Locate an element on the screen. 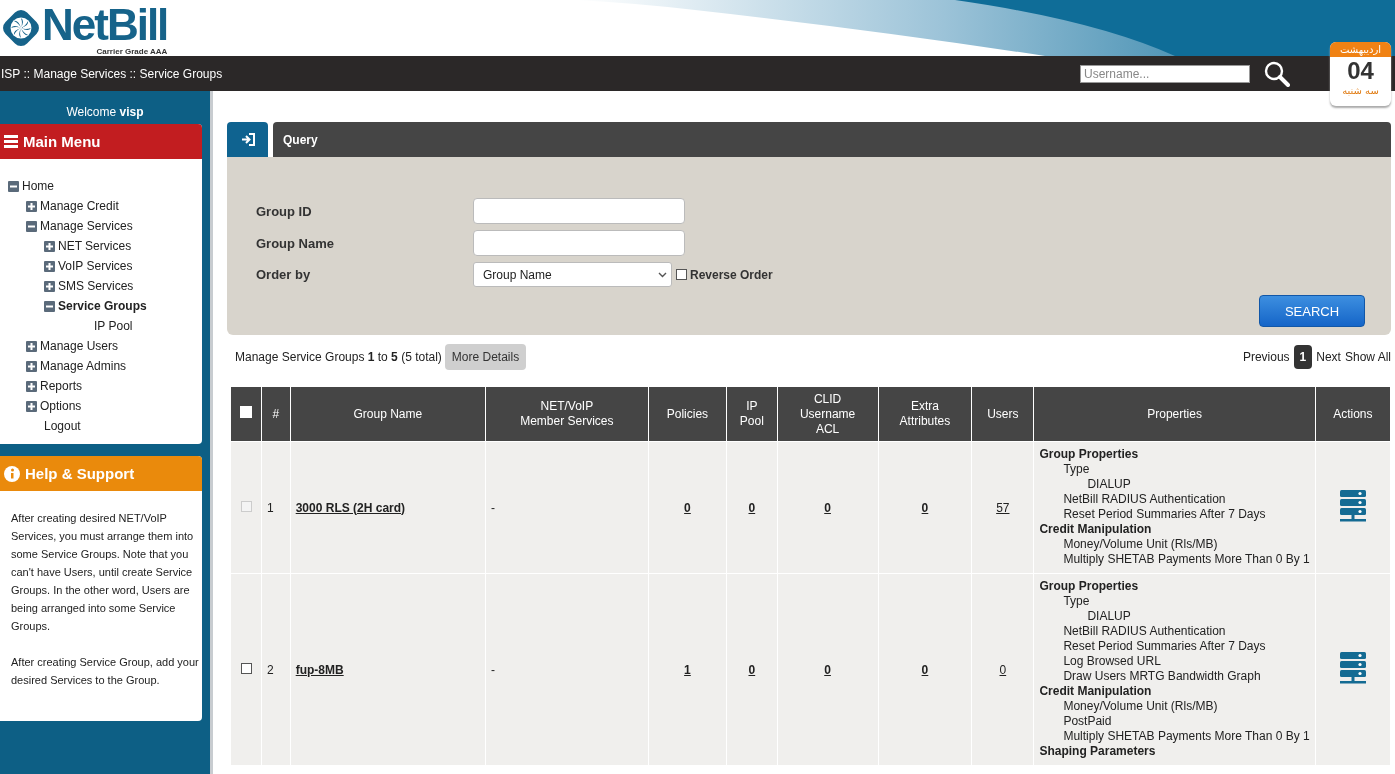  next-link: Next is located at coordinates (1328, 357).